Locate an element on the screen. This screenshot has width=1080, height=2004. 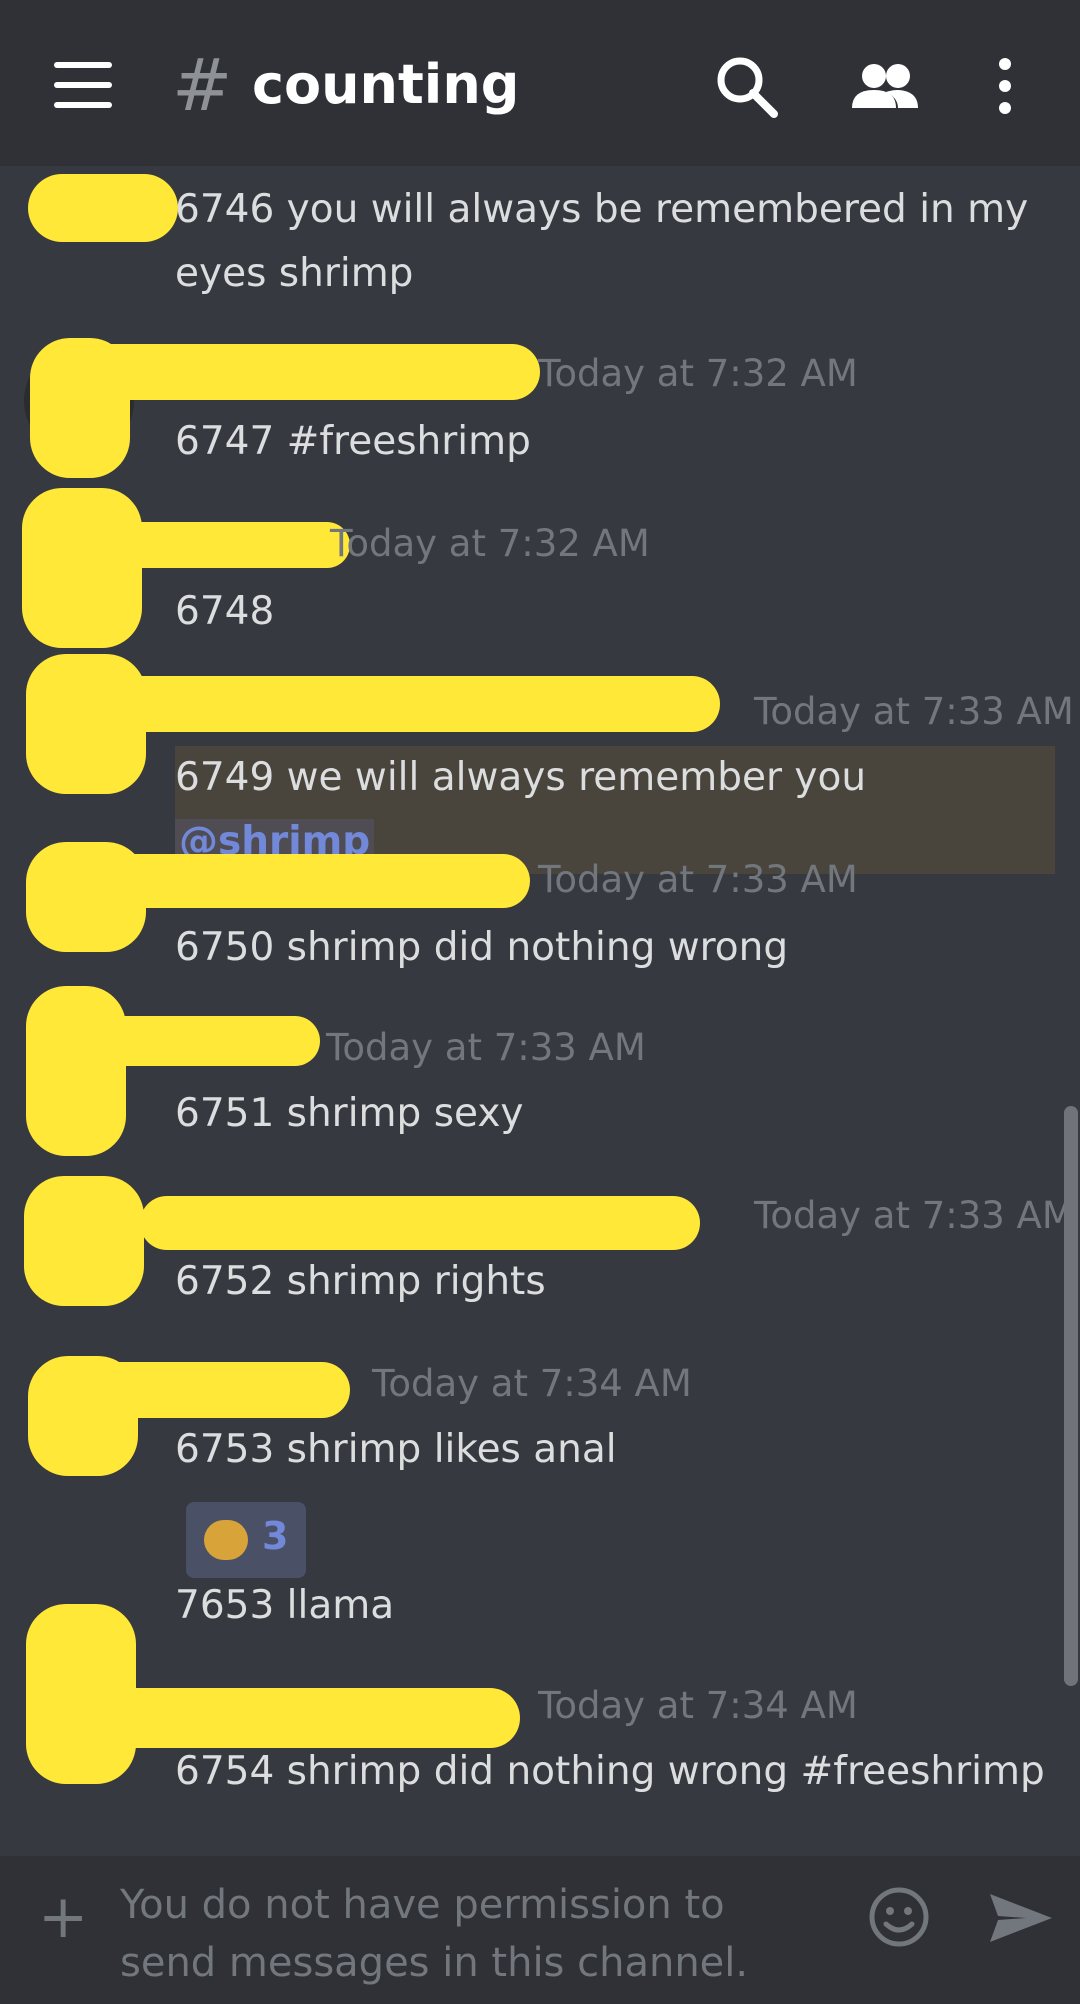
channel-header: # counting is located at coordinates (540, 83).